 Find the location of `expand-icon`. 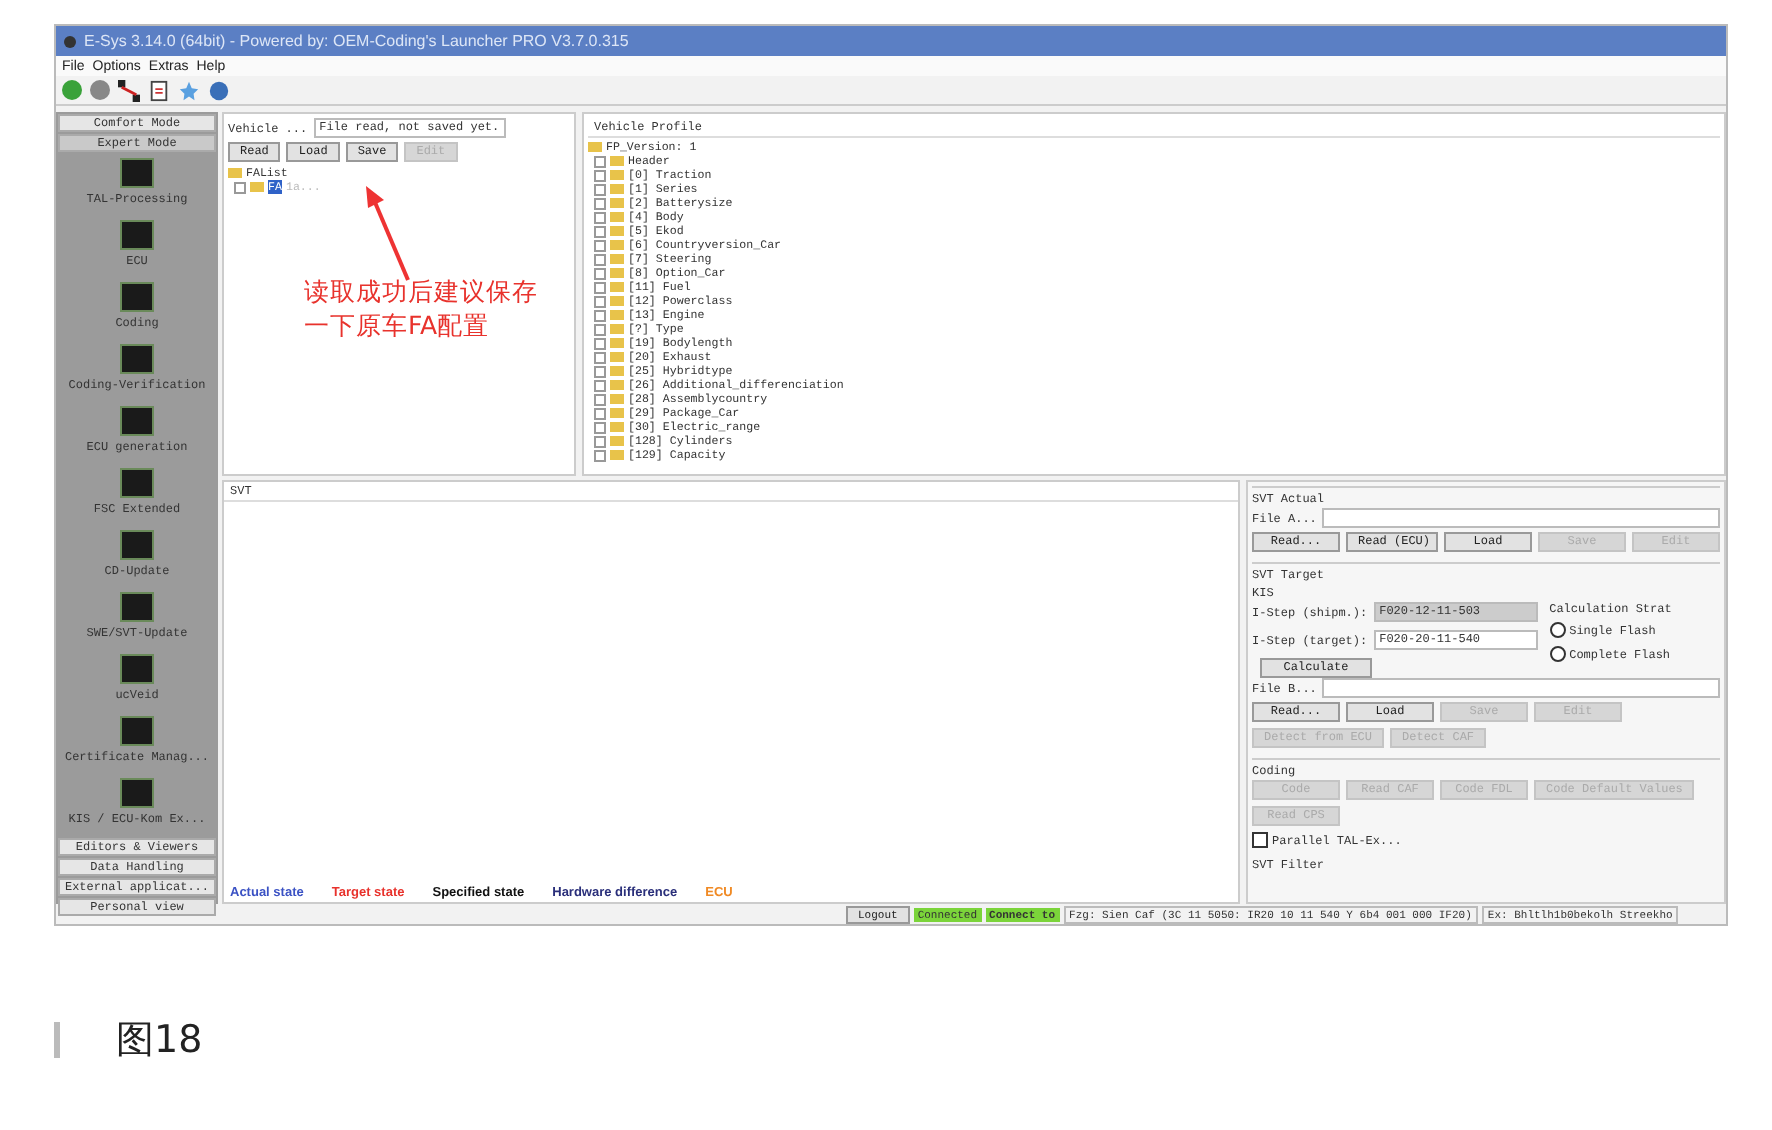

expand-icon is located at coordinates (240, 187).